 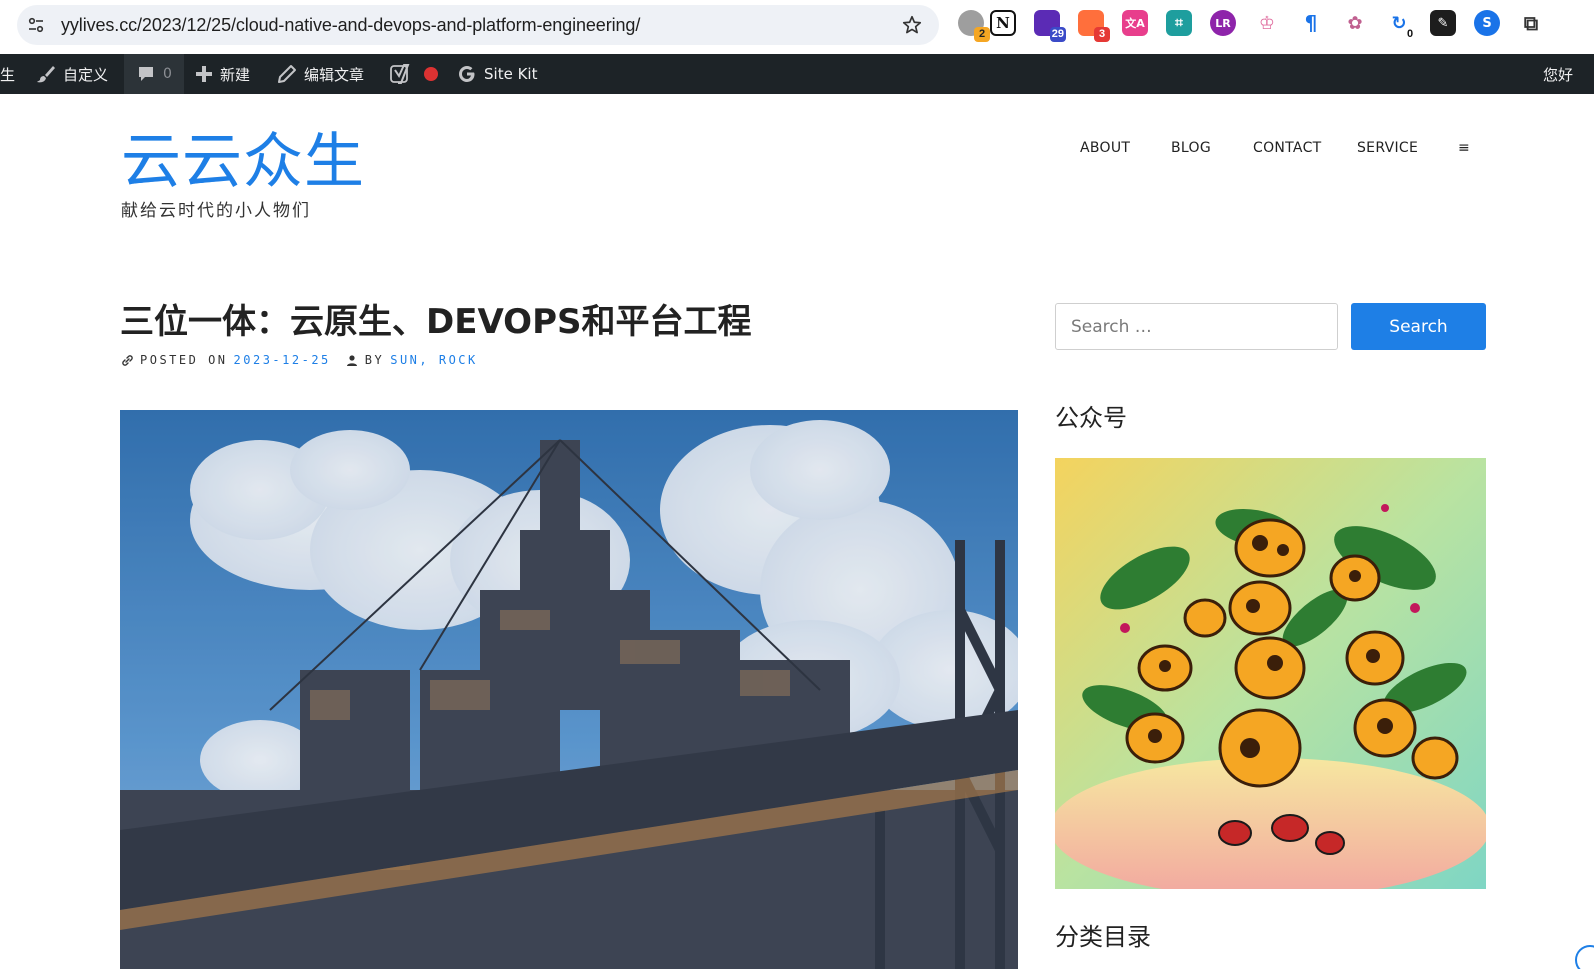 What do you see at coordinates (287, 74) in the screenshot?
I see `pencil-icon` at bounding box center [287, 74].